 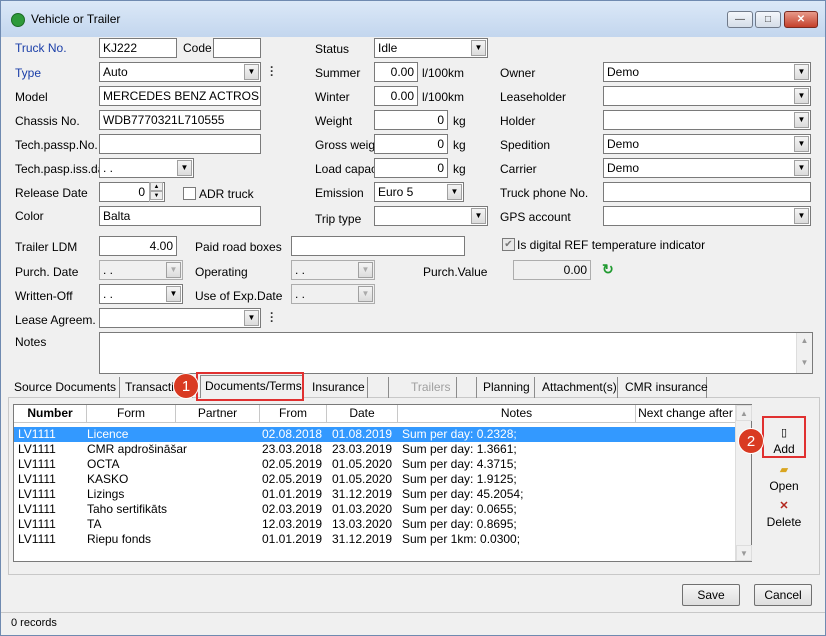 What do you see at coordinates (707, 144) in the screenshot?
I see `spedition-select: Demo ▼` at bounding box center [707, 144].